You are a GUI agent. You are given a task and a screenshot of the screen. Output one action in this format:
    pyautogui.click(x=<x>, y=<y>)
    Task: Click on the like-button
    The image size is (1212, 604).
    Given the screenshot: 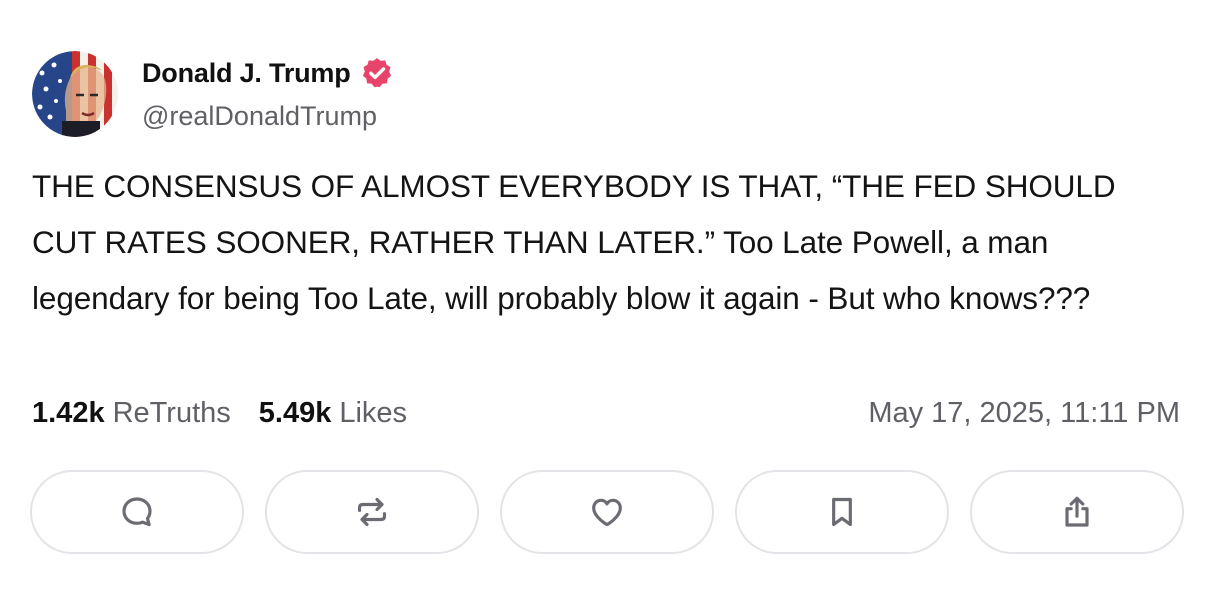 What is the action you would take?
    pyautogui.click(x=607, y=512)
    